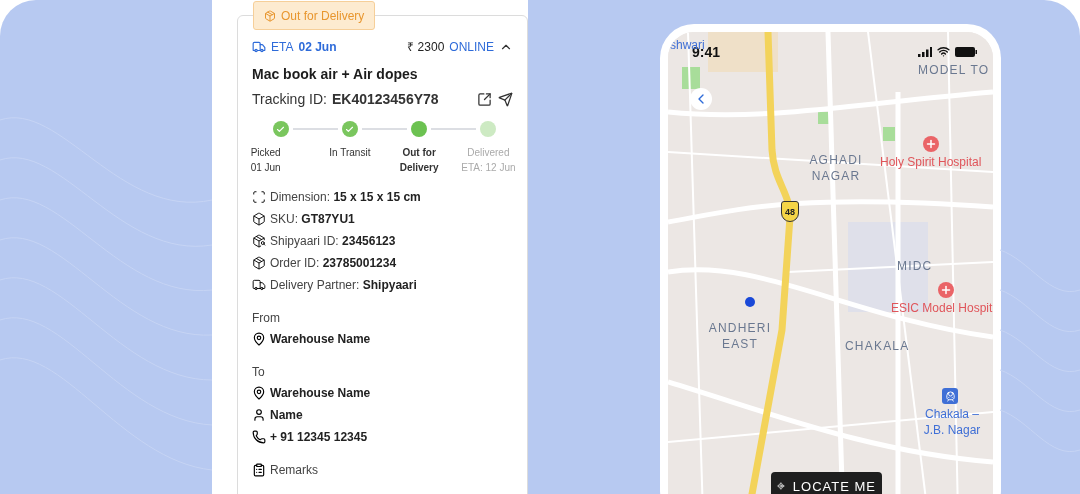 This screenshot has width=1080, height=494. I want to click on contact-phone: + 91 12345 12345, so click(319, 437).